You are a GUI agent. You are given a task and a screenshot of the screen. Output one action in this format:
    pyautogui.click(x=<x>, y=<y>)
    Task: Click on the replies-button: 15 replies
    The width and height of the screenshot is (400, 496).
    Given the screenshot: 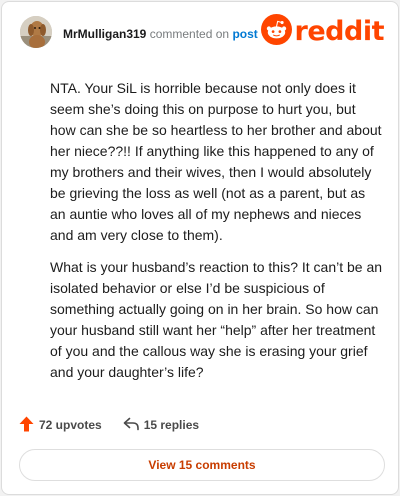 What is the action you would take?
    pyautogui.click(x=161, y=425)
    